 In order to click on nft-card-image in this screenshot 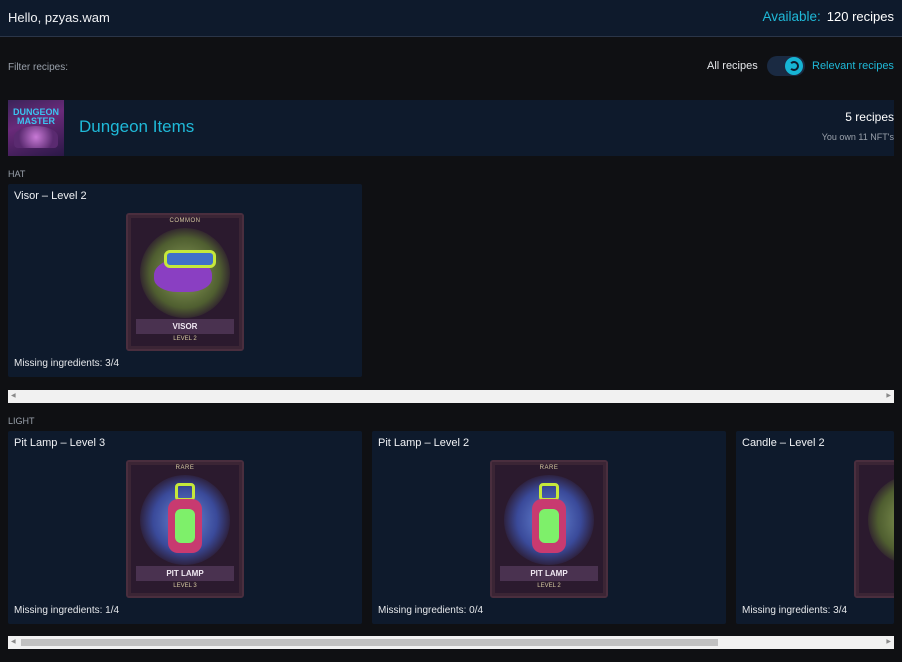, I will do `click(874, 529)`.